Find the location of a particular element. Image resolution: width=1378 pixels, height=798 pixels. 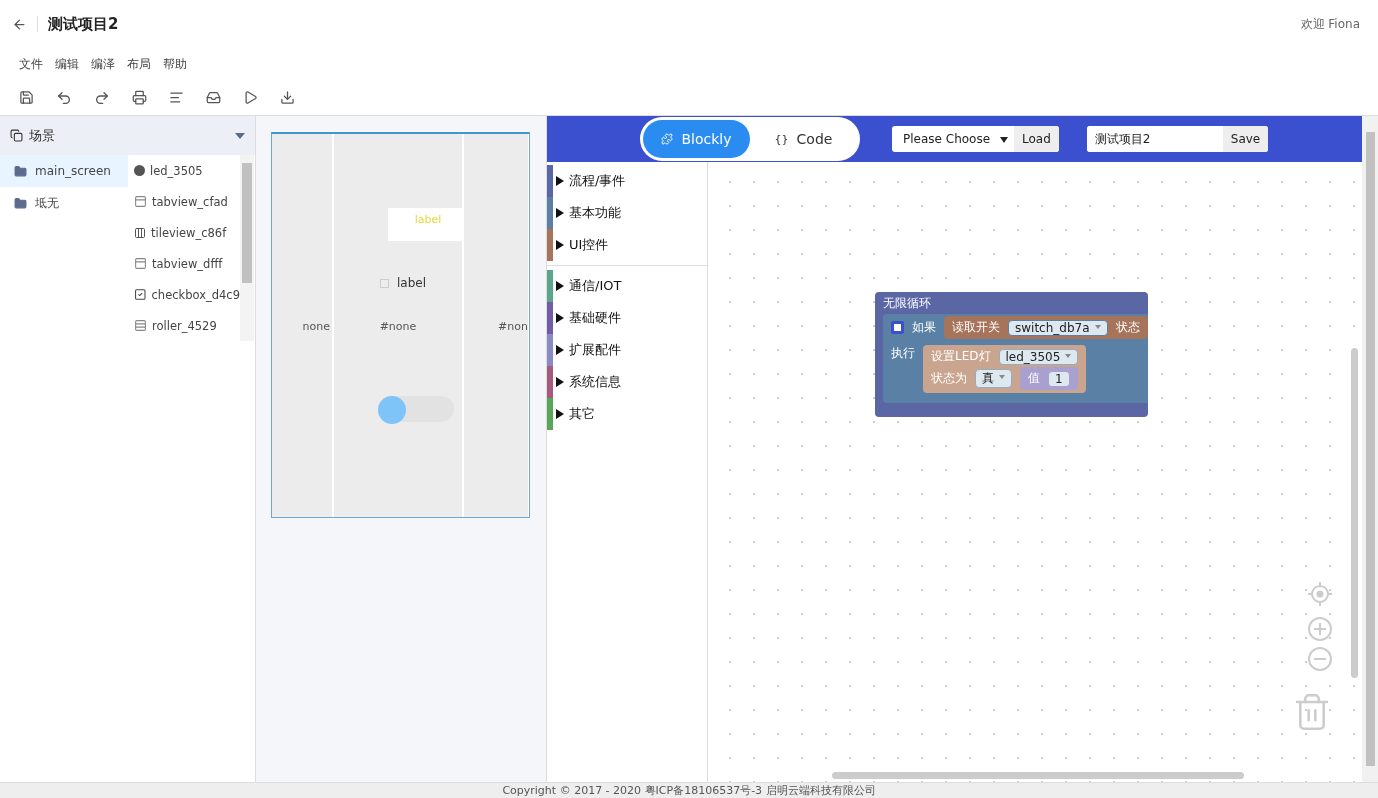

widget-name: led_3505 is located at coordinates (176, 170).